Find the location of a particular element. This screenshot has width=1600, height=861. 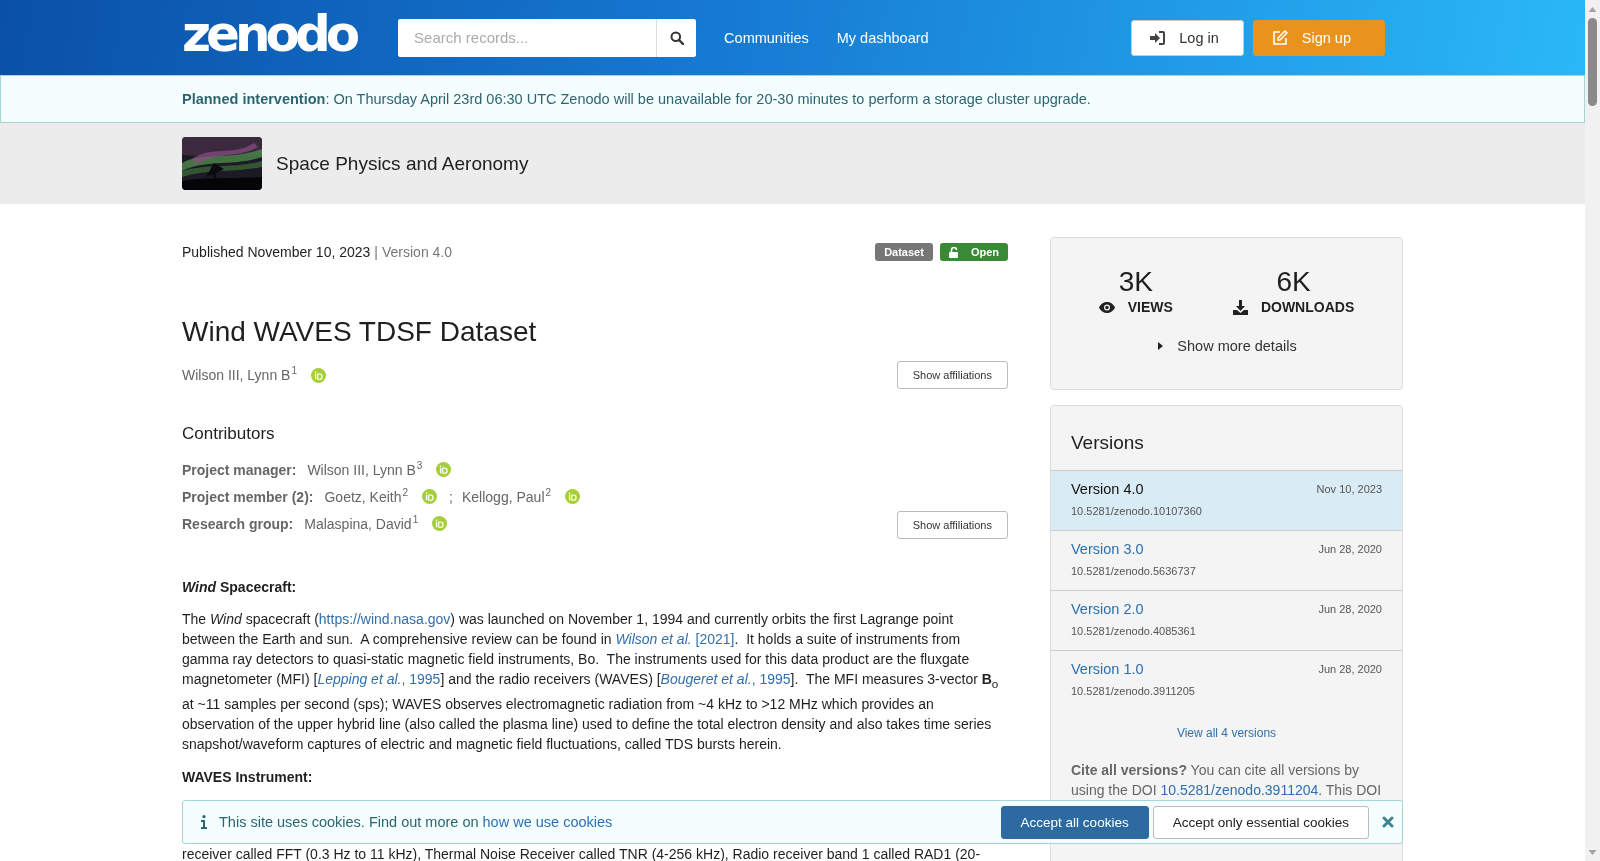

record-title: Wind WAVES TDSF Dataset is located at coordinates (360, 332).